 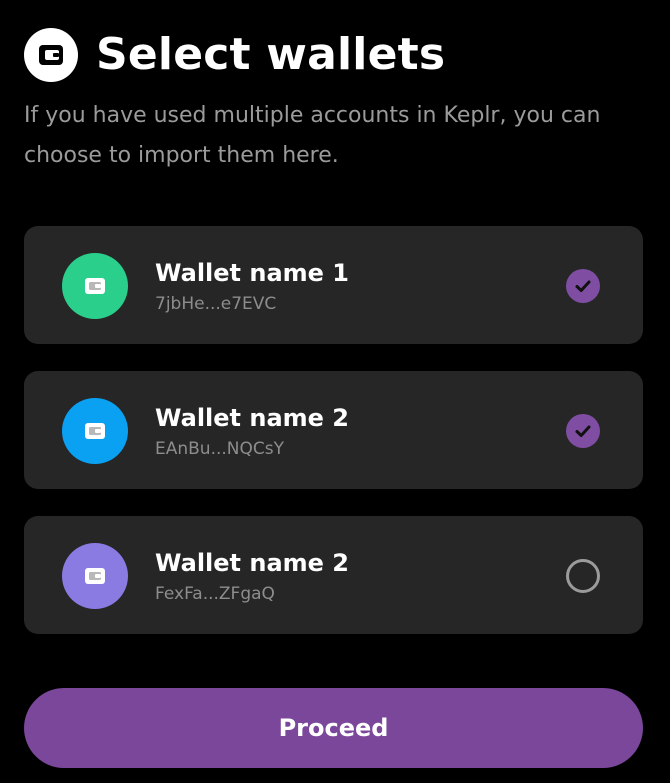 I want to click on wallet-address: FexFa...ZFgaQ, so click(x=215, y=594).